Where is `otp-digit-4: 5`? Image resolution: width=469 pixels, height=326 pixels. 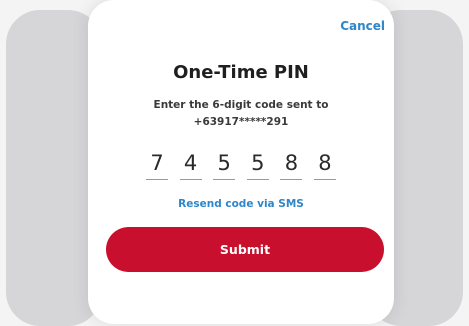
otp-digit-4: 5 is located at coordinates (257, 164).